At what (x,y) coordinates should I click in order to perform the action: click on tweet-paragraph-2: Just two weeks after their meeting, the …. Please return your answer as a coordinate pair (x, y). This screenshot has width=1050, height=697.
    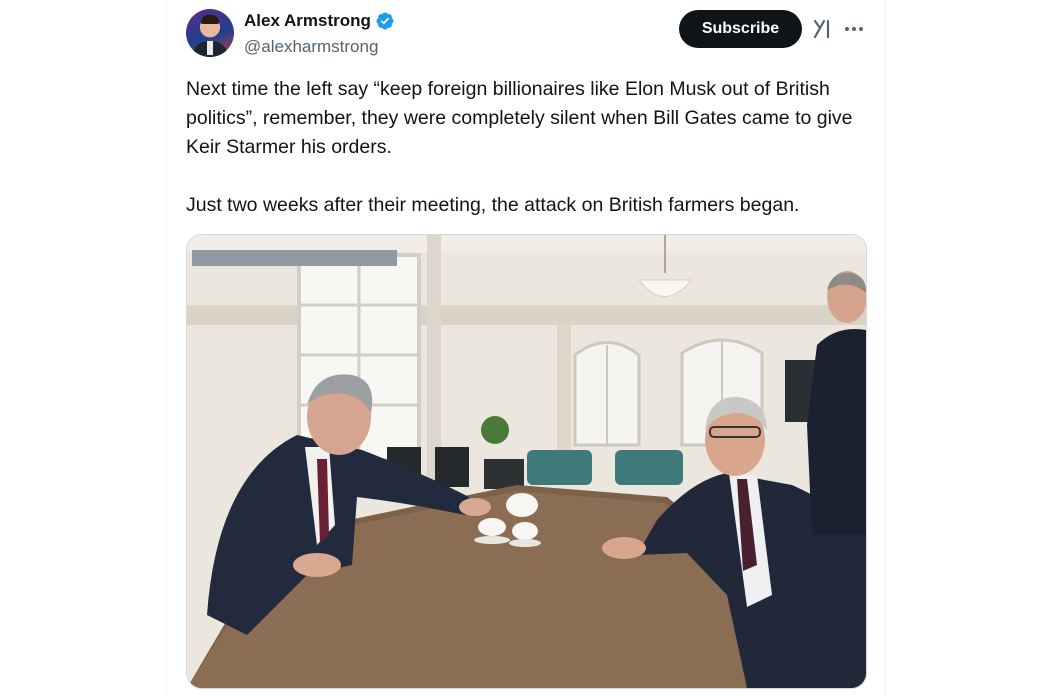
    Looking at the image, I should click on (493, 205).